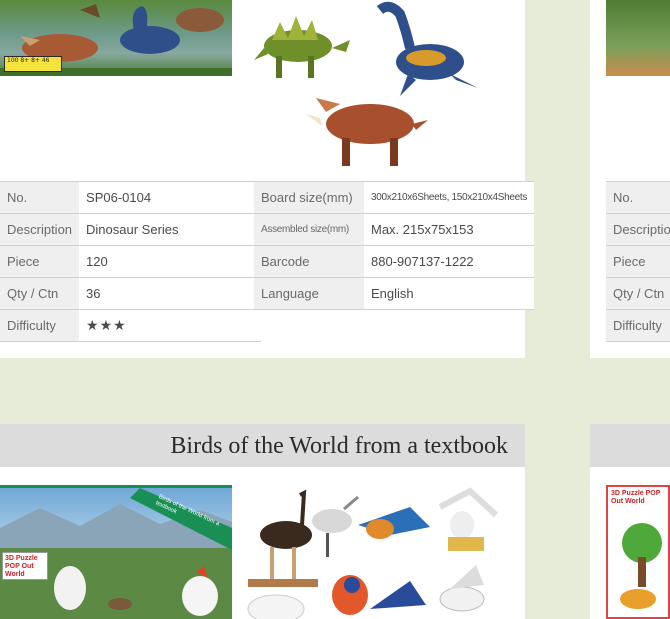  I want to click on dinosaur-models-illustration, so click(366, 83).